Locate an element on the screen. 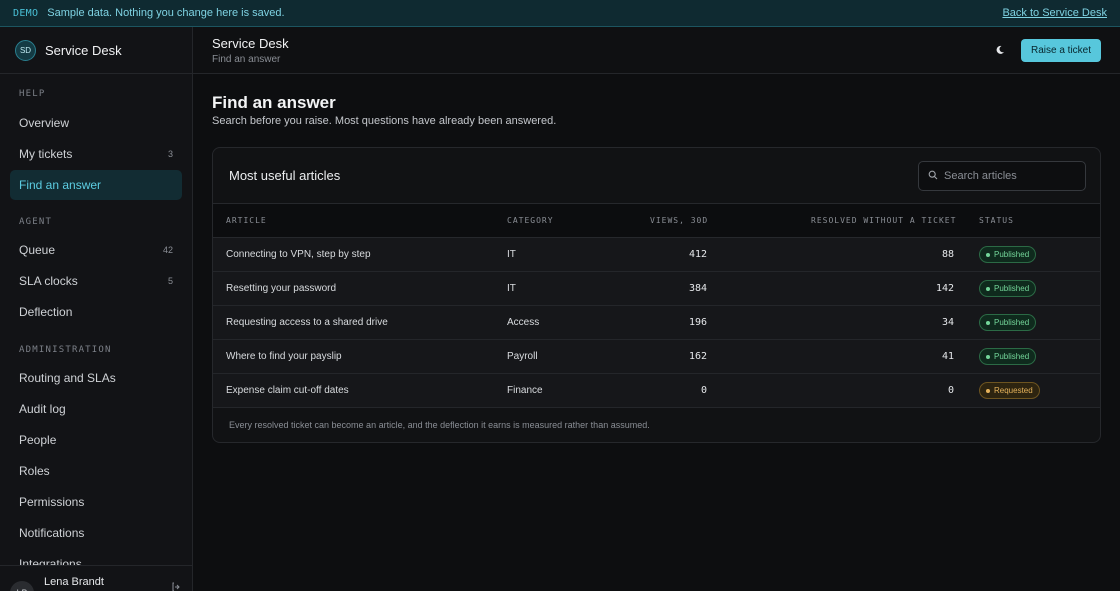 This screenshot has width=1120, height=591. sidebar-item-routing-and-slas: Routing and SLAs is located at coordinates (96, 378).